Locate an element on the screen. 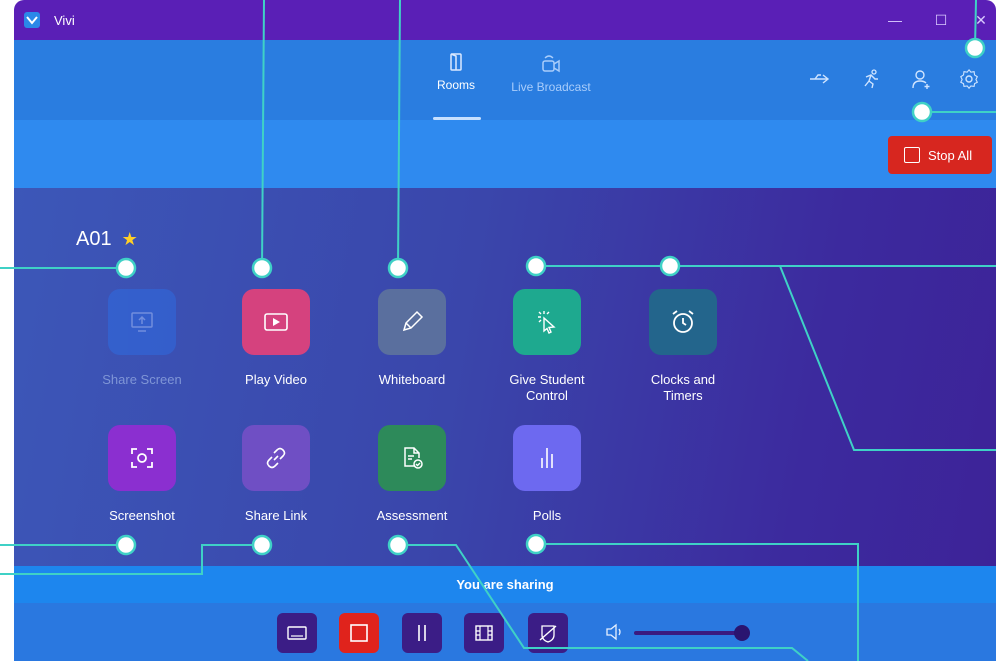  share-screen-label: Share Screen is located at coordinates (142, 379).